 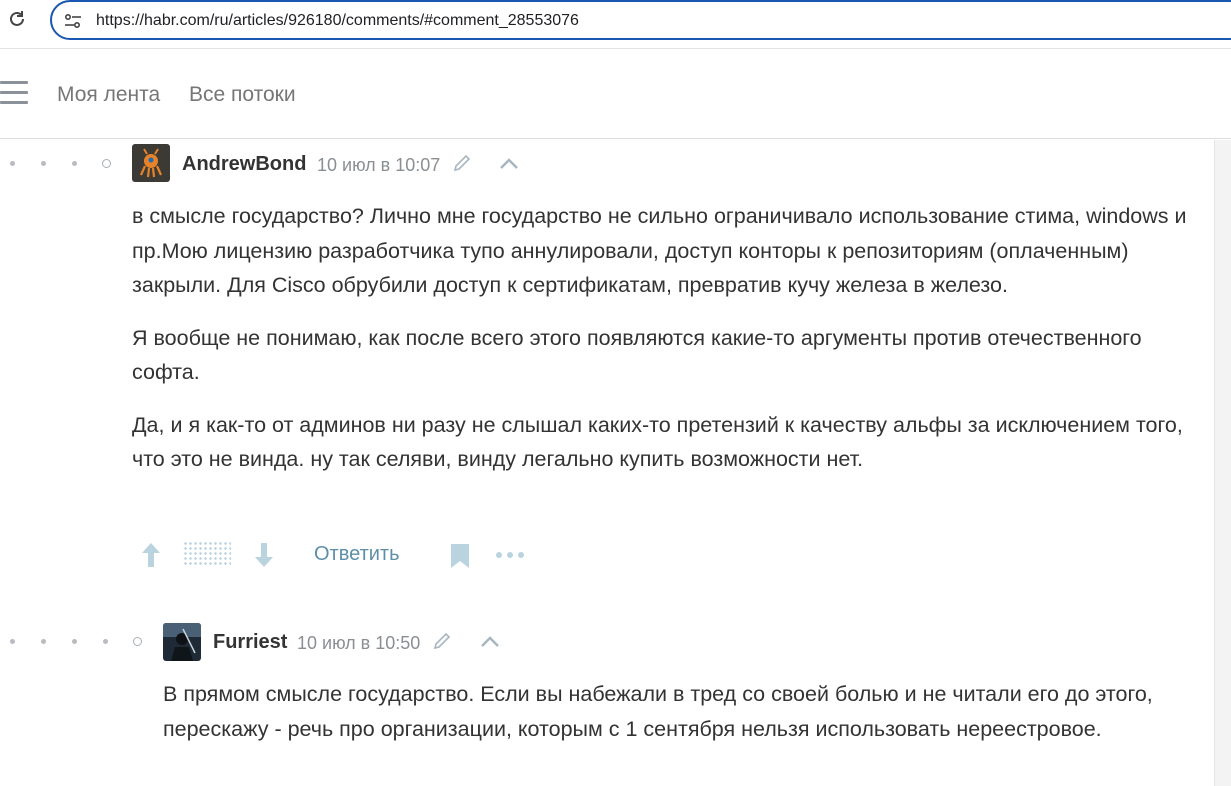 I want to click on comment-author: AndrewBond, so click(x=244, y=164).